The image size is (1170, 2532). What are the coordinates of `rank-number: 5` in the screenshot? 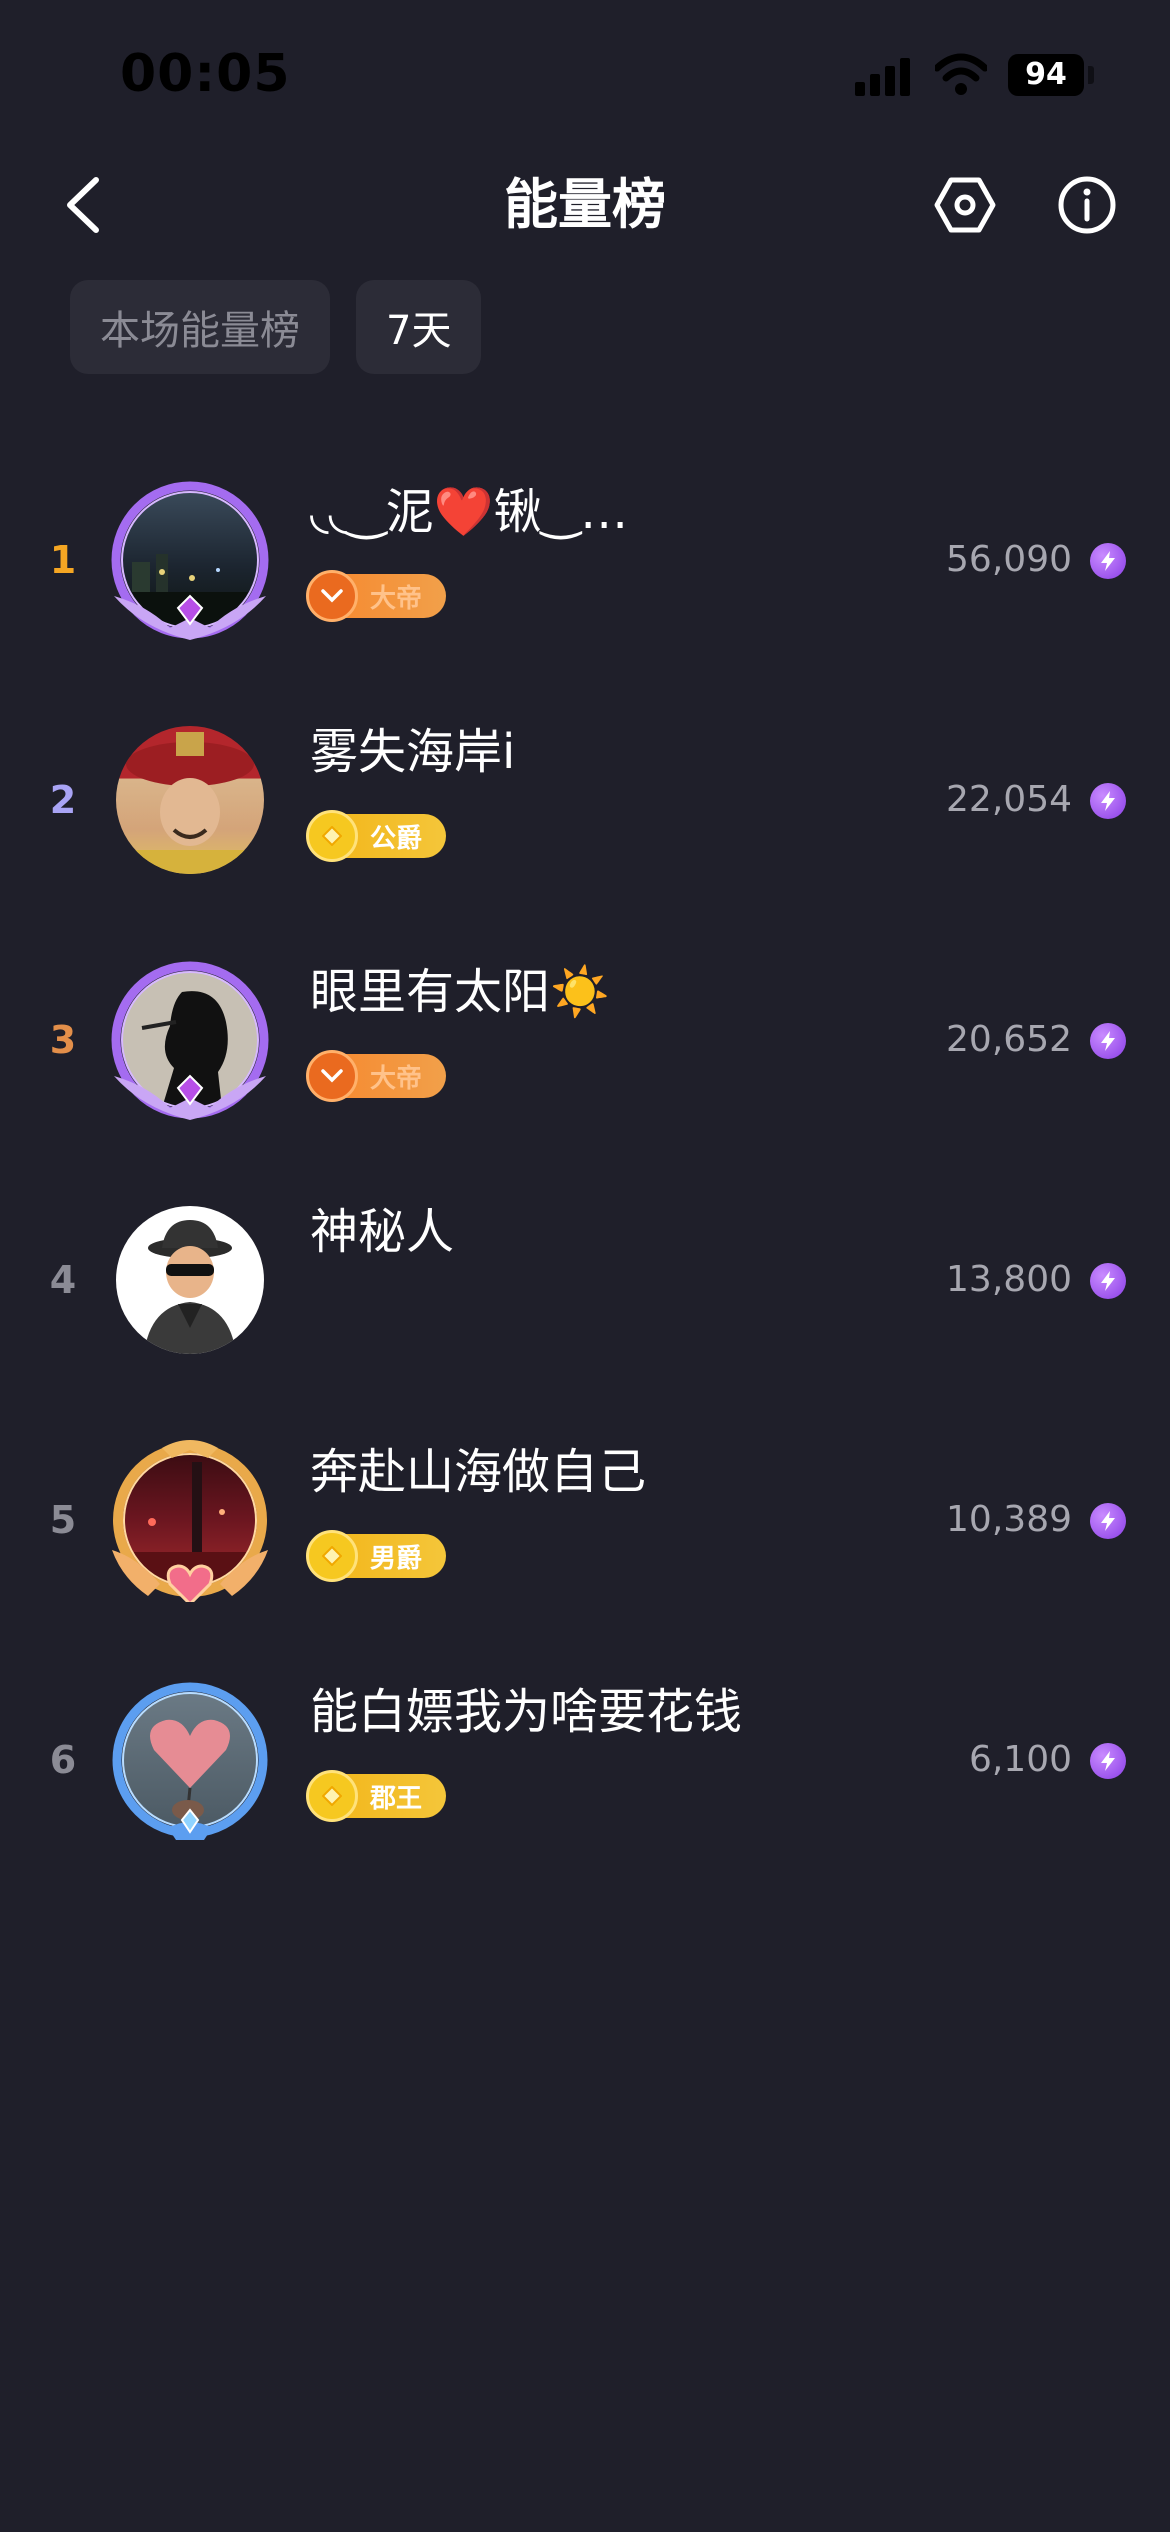 It's located at (63, 1520).